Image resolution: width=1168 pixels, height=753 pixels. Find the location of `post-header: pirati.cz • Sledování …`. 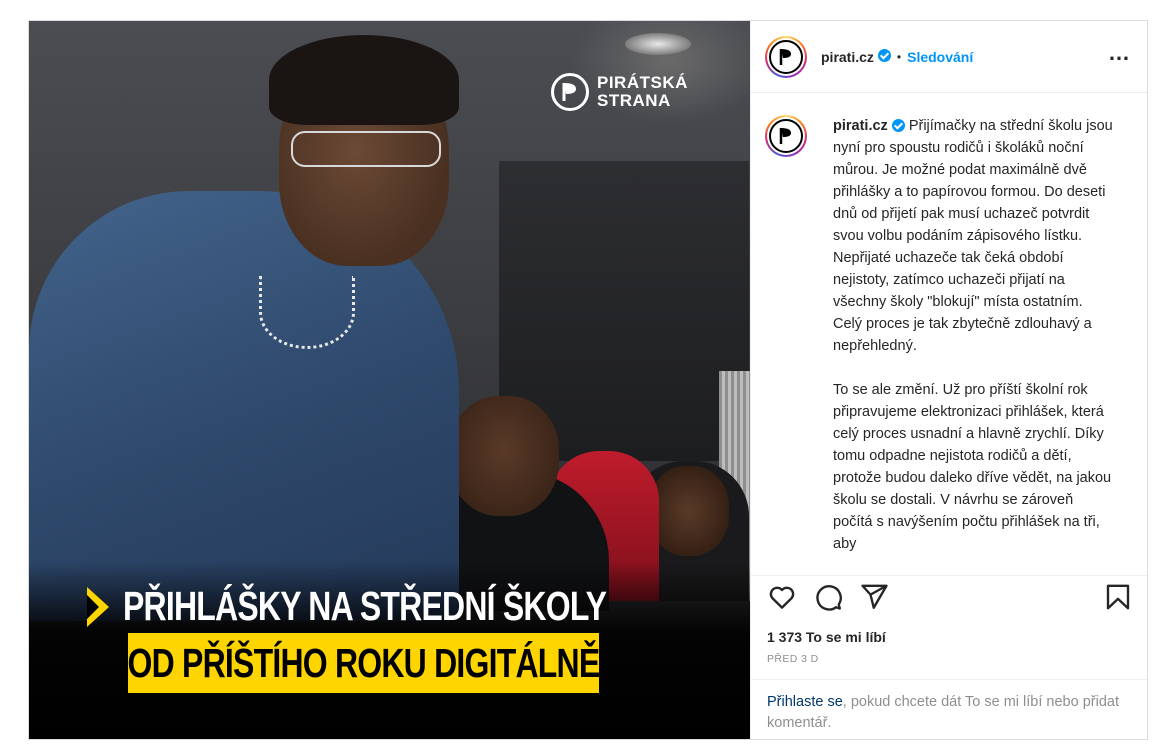

post-header: pirati.cz • Sledování … is located at coordinates (949, 57).